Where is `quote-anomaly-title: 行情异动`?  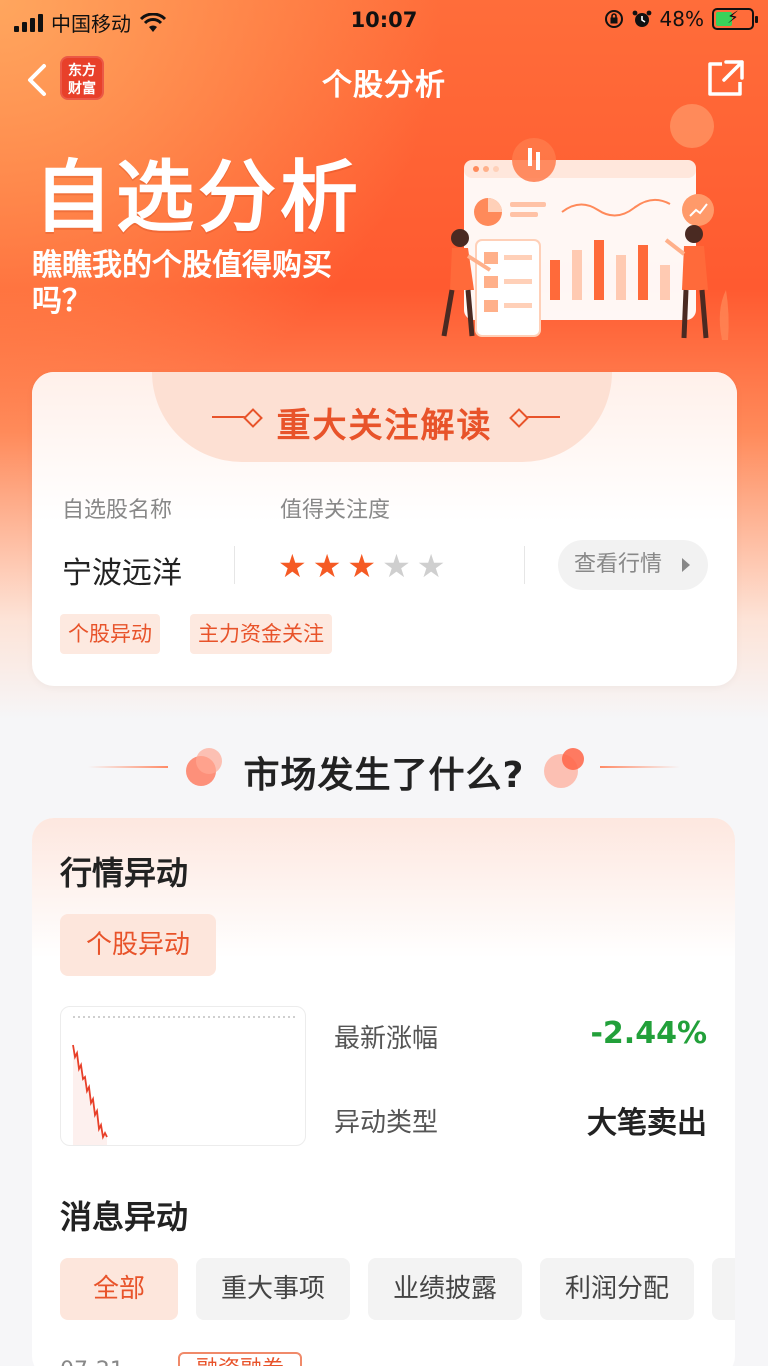
quote-anomaly-title: 行情异动 is located at coordinates (124, 873).